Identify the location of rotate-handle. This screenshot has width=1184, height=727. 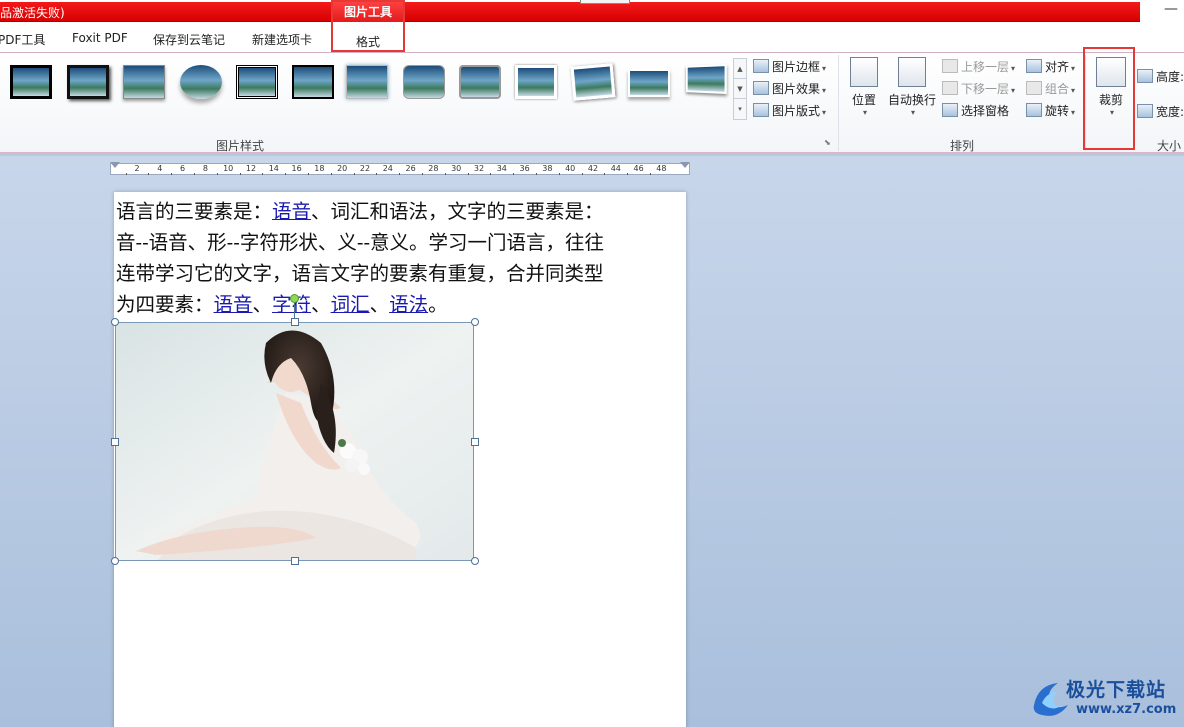
(294, 298).